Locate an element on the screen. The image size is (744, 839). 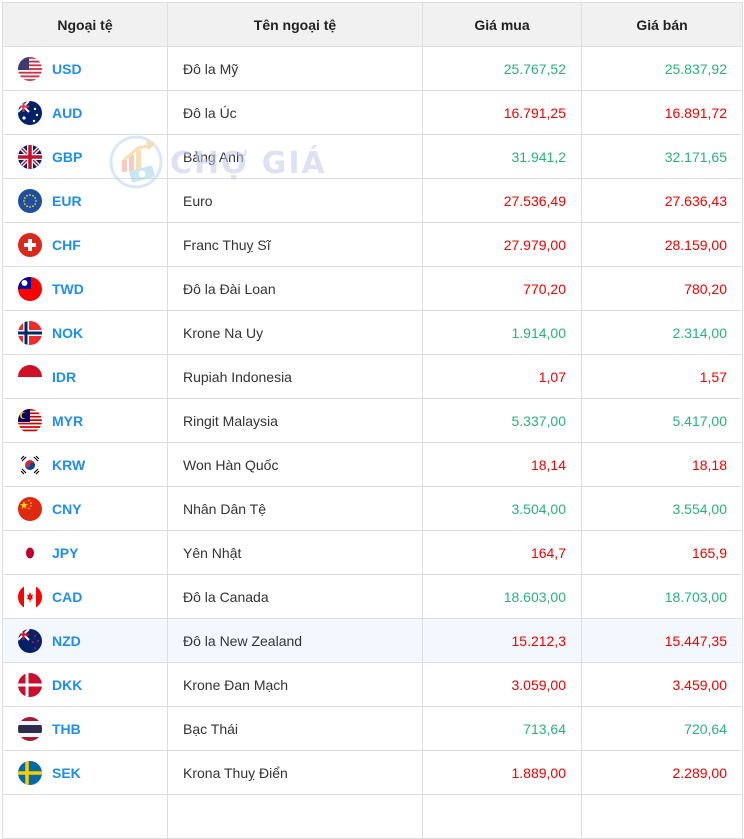
table-row: DKK Krone Đan Mạch 3.059,00 3.459,00 is located at coordinates (372, 684).